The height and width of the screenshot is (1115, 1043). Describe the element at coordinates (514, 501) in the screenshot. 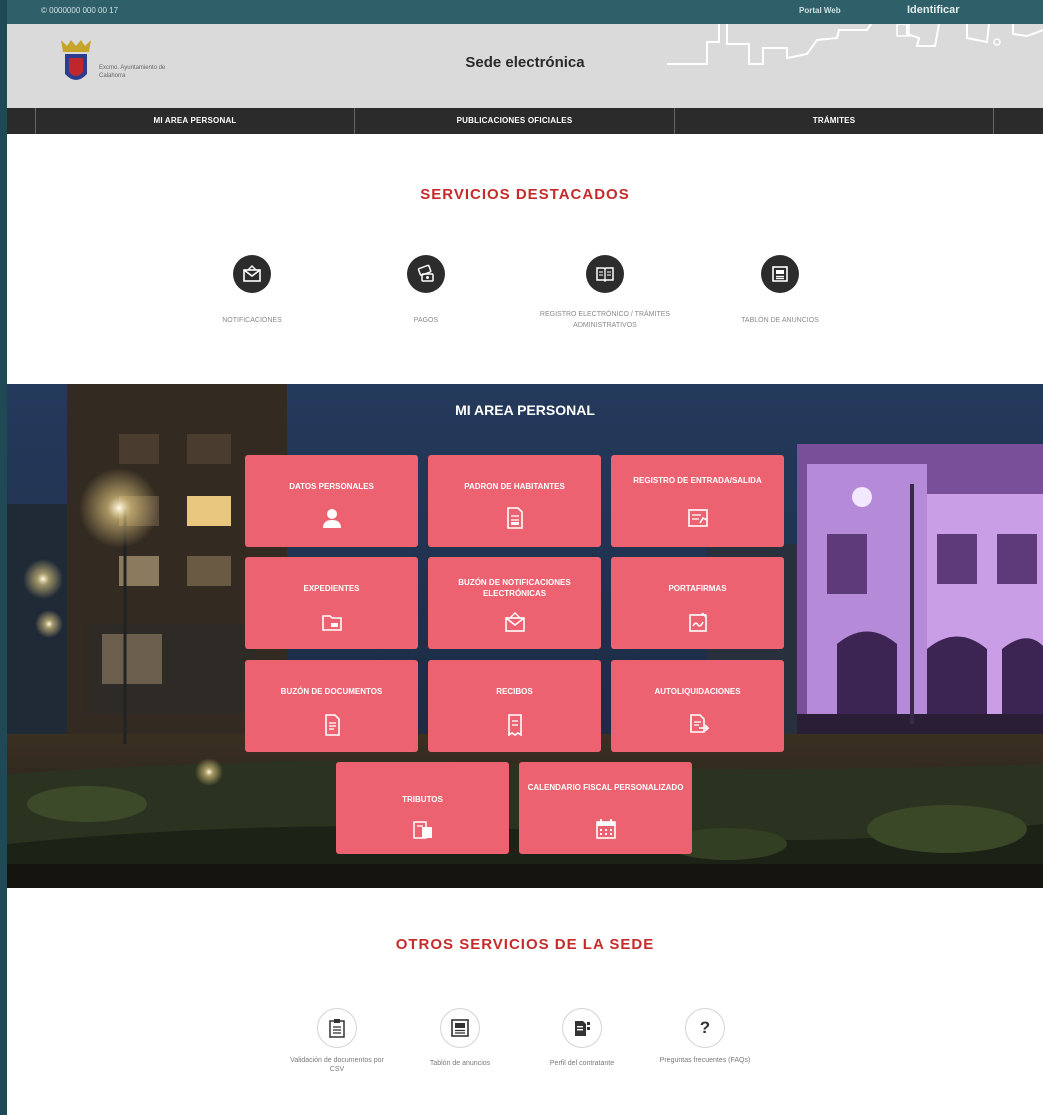

I see `tile-padron-habitantes: PADRON DE HABITANTES` at that location.